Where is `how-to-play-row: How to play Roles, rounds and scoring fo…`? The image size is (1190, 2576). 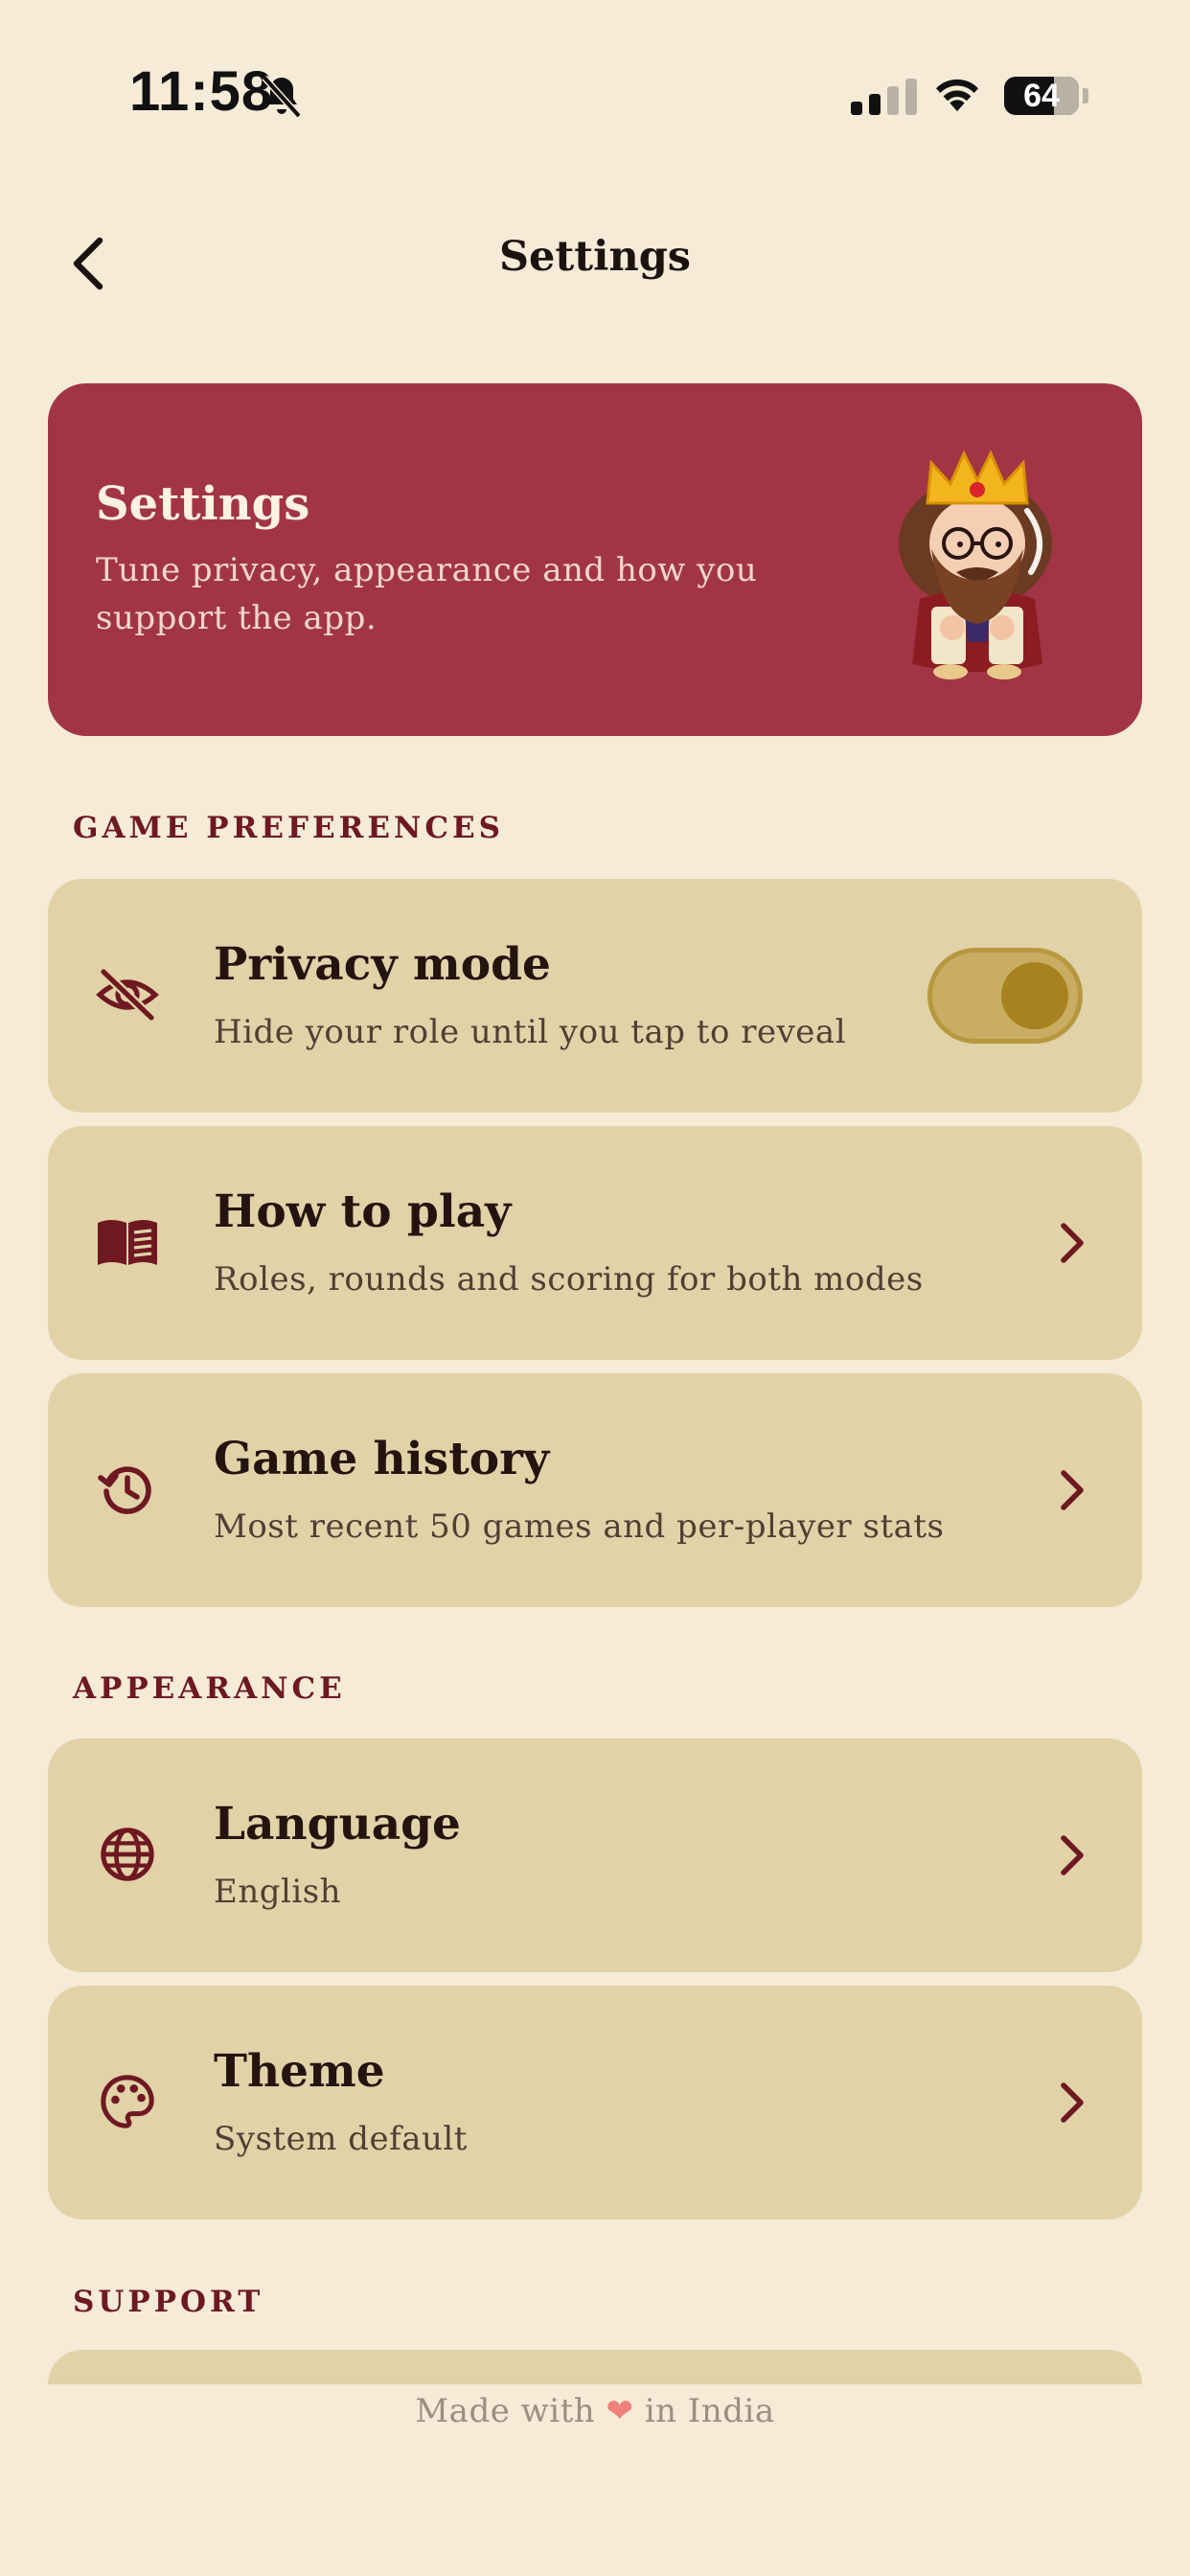 how-to-play-row: How to play Roles, rounds and scoring fo… is located at coordinates (595, 1243).